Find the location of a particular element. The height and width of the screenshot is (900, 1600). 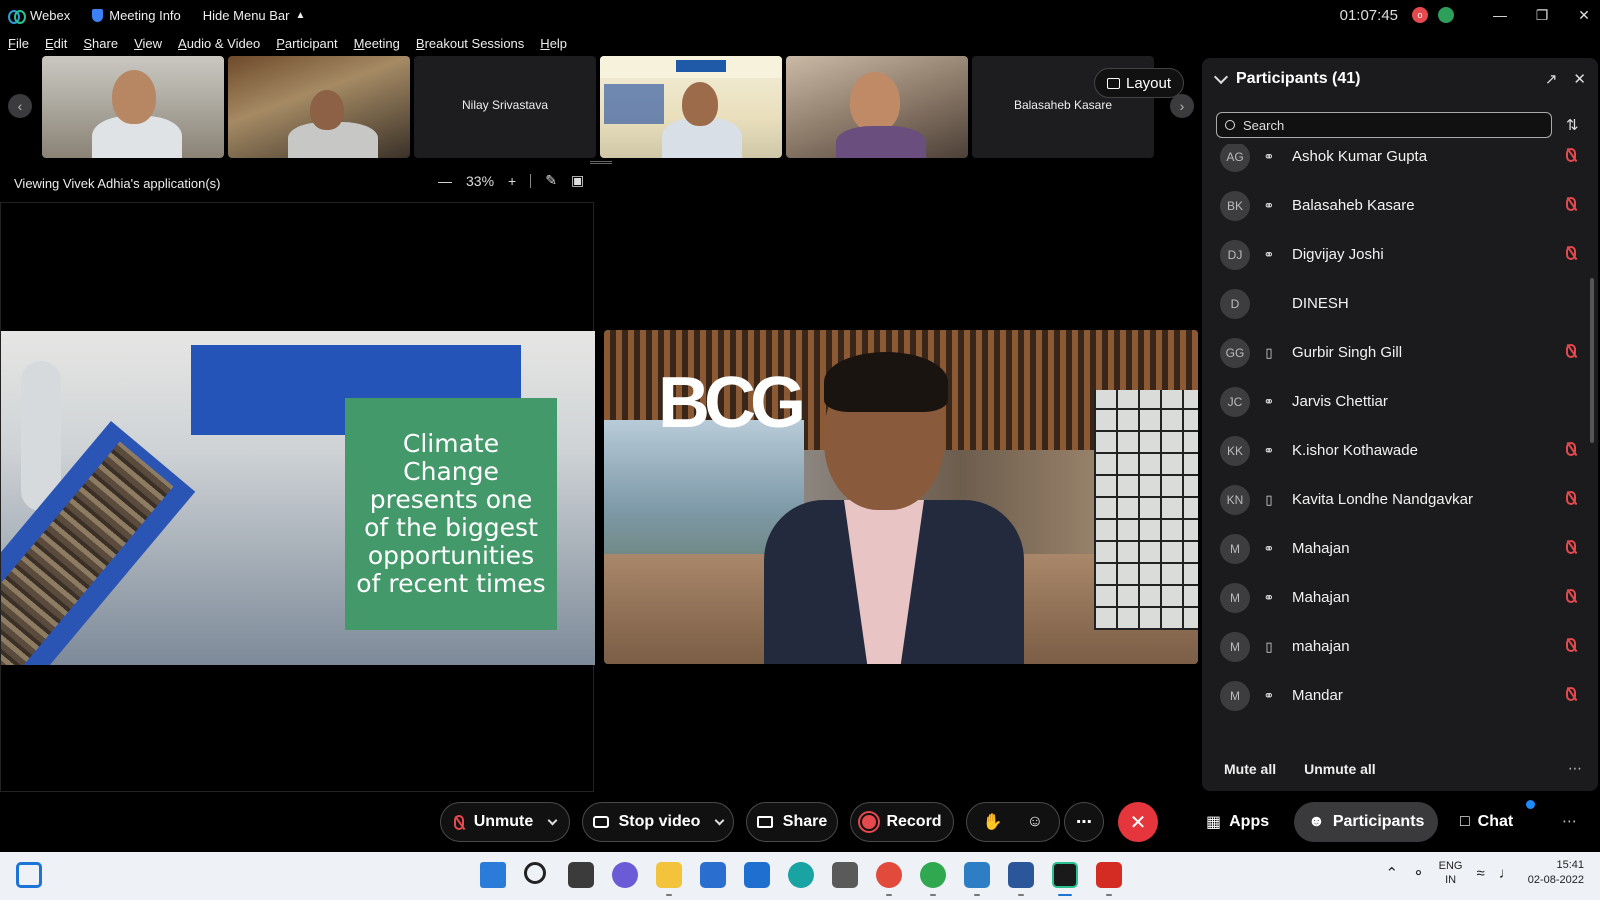

participant-row: BK ⚭ Balasaheb Kasare is located at coordinates (1400, 205).